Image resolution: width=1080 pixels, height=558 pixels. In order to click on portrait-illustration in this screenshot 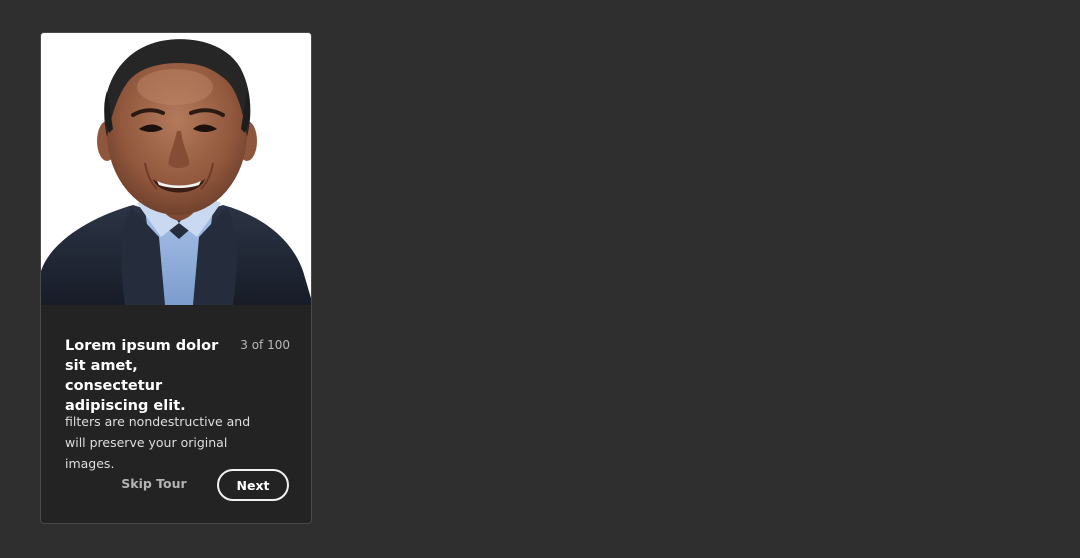, I will do `click(176, 169)`.